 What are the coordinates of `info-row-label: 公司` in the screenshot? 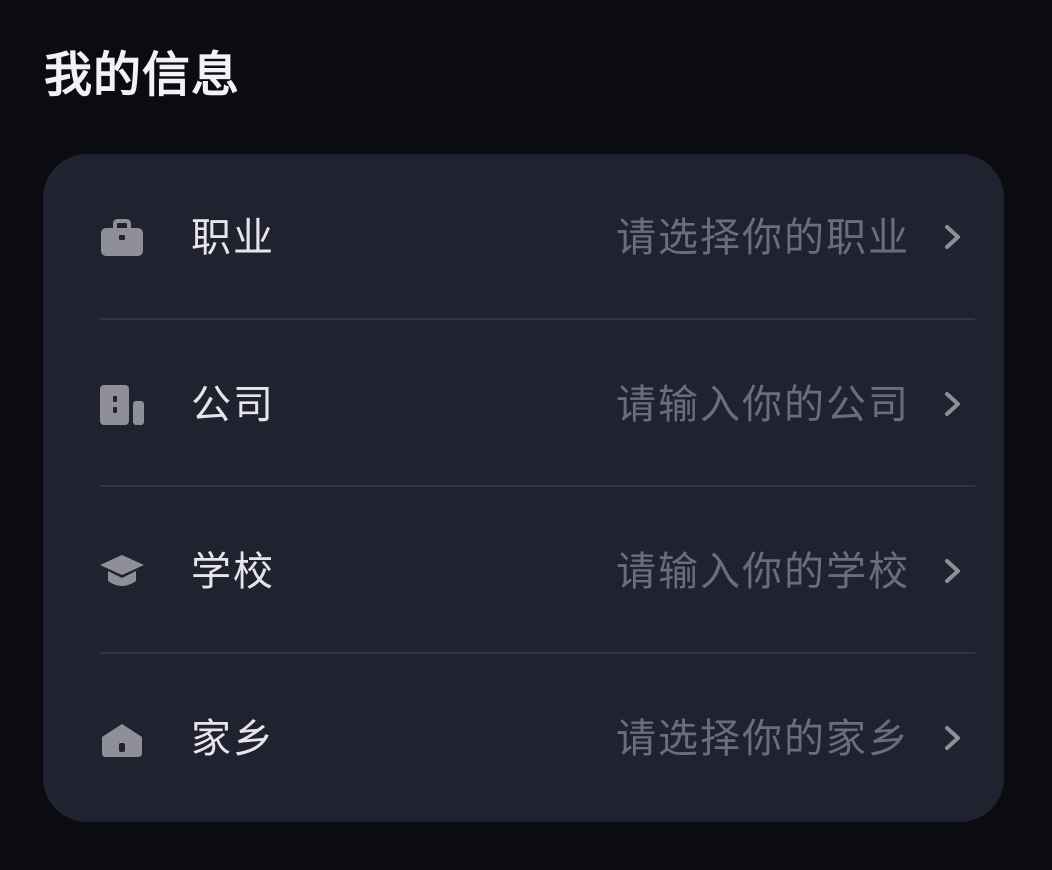 It's located at (233, 405).